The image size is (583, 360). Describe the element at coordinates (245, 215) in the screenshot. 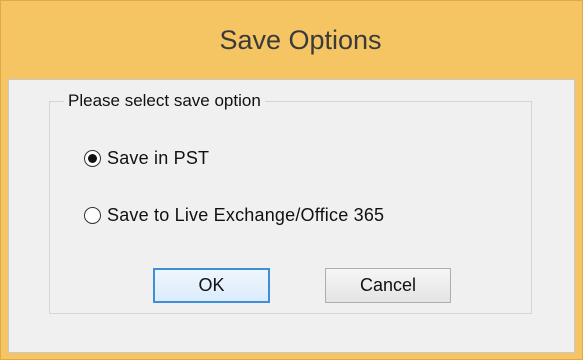

I see `radio-label-save-to-live-exchange: Save to Live Exchange/Office 365` at that location.